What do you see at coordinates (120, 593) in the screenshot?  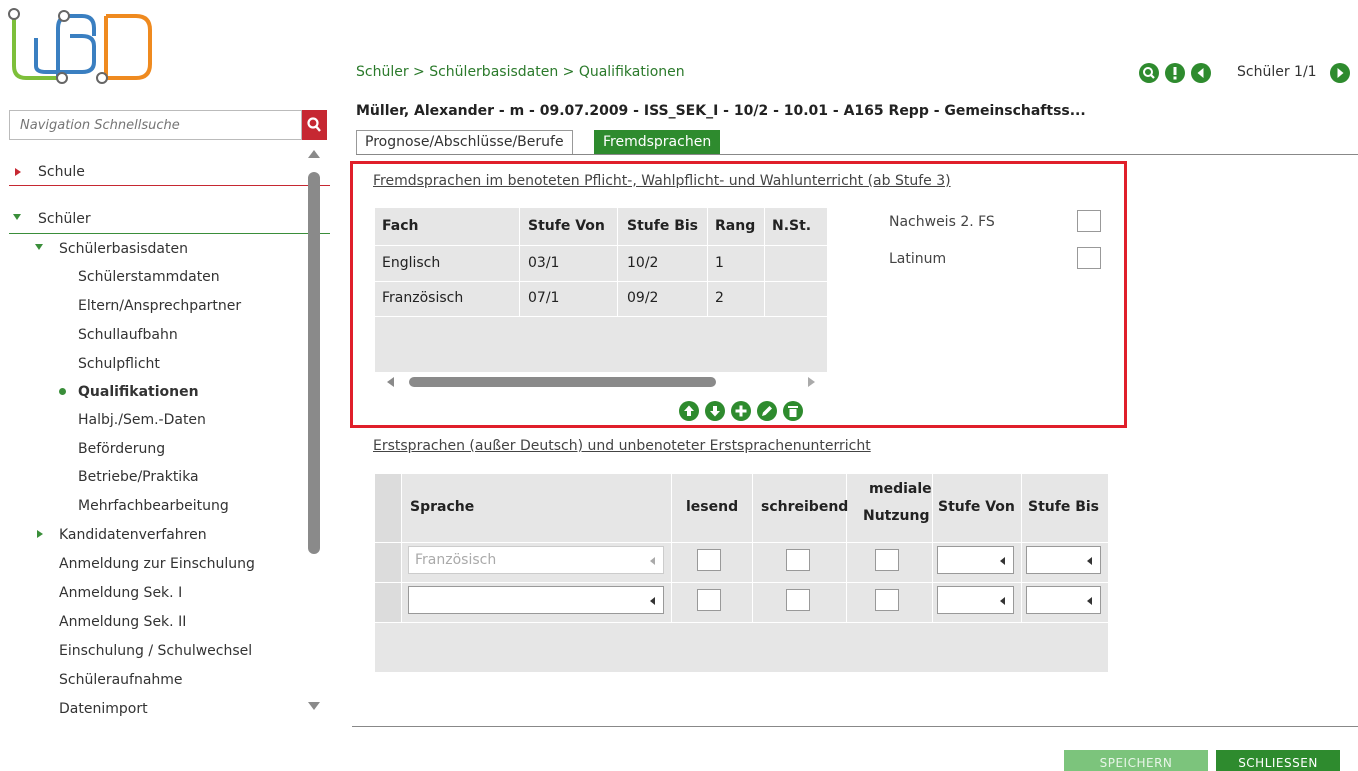 I see `nav-item-anmeldung-sek1: Anmeldung Sek. I` at bounding box center [120, 593].